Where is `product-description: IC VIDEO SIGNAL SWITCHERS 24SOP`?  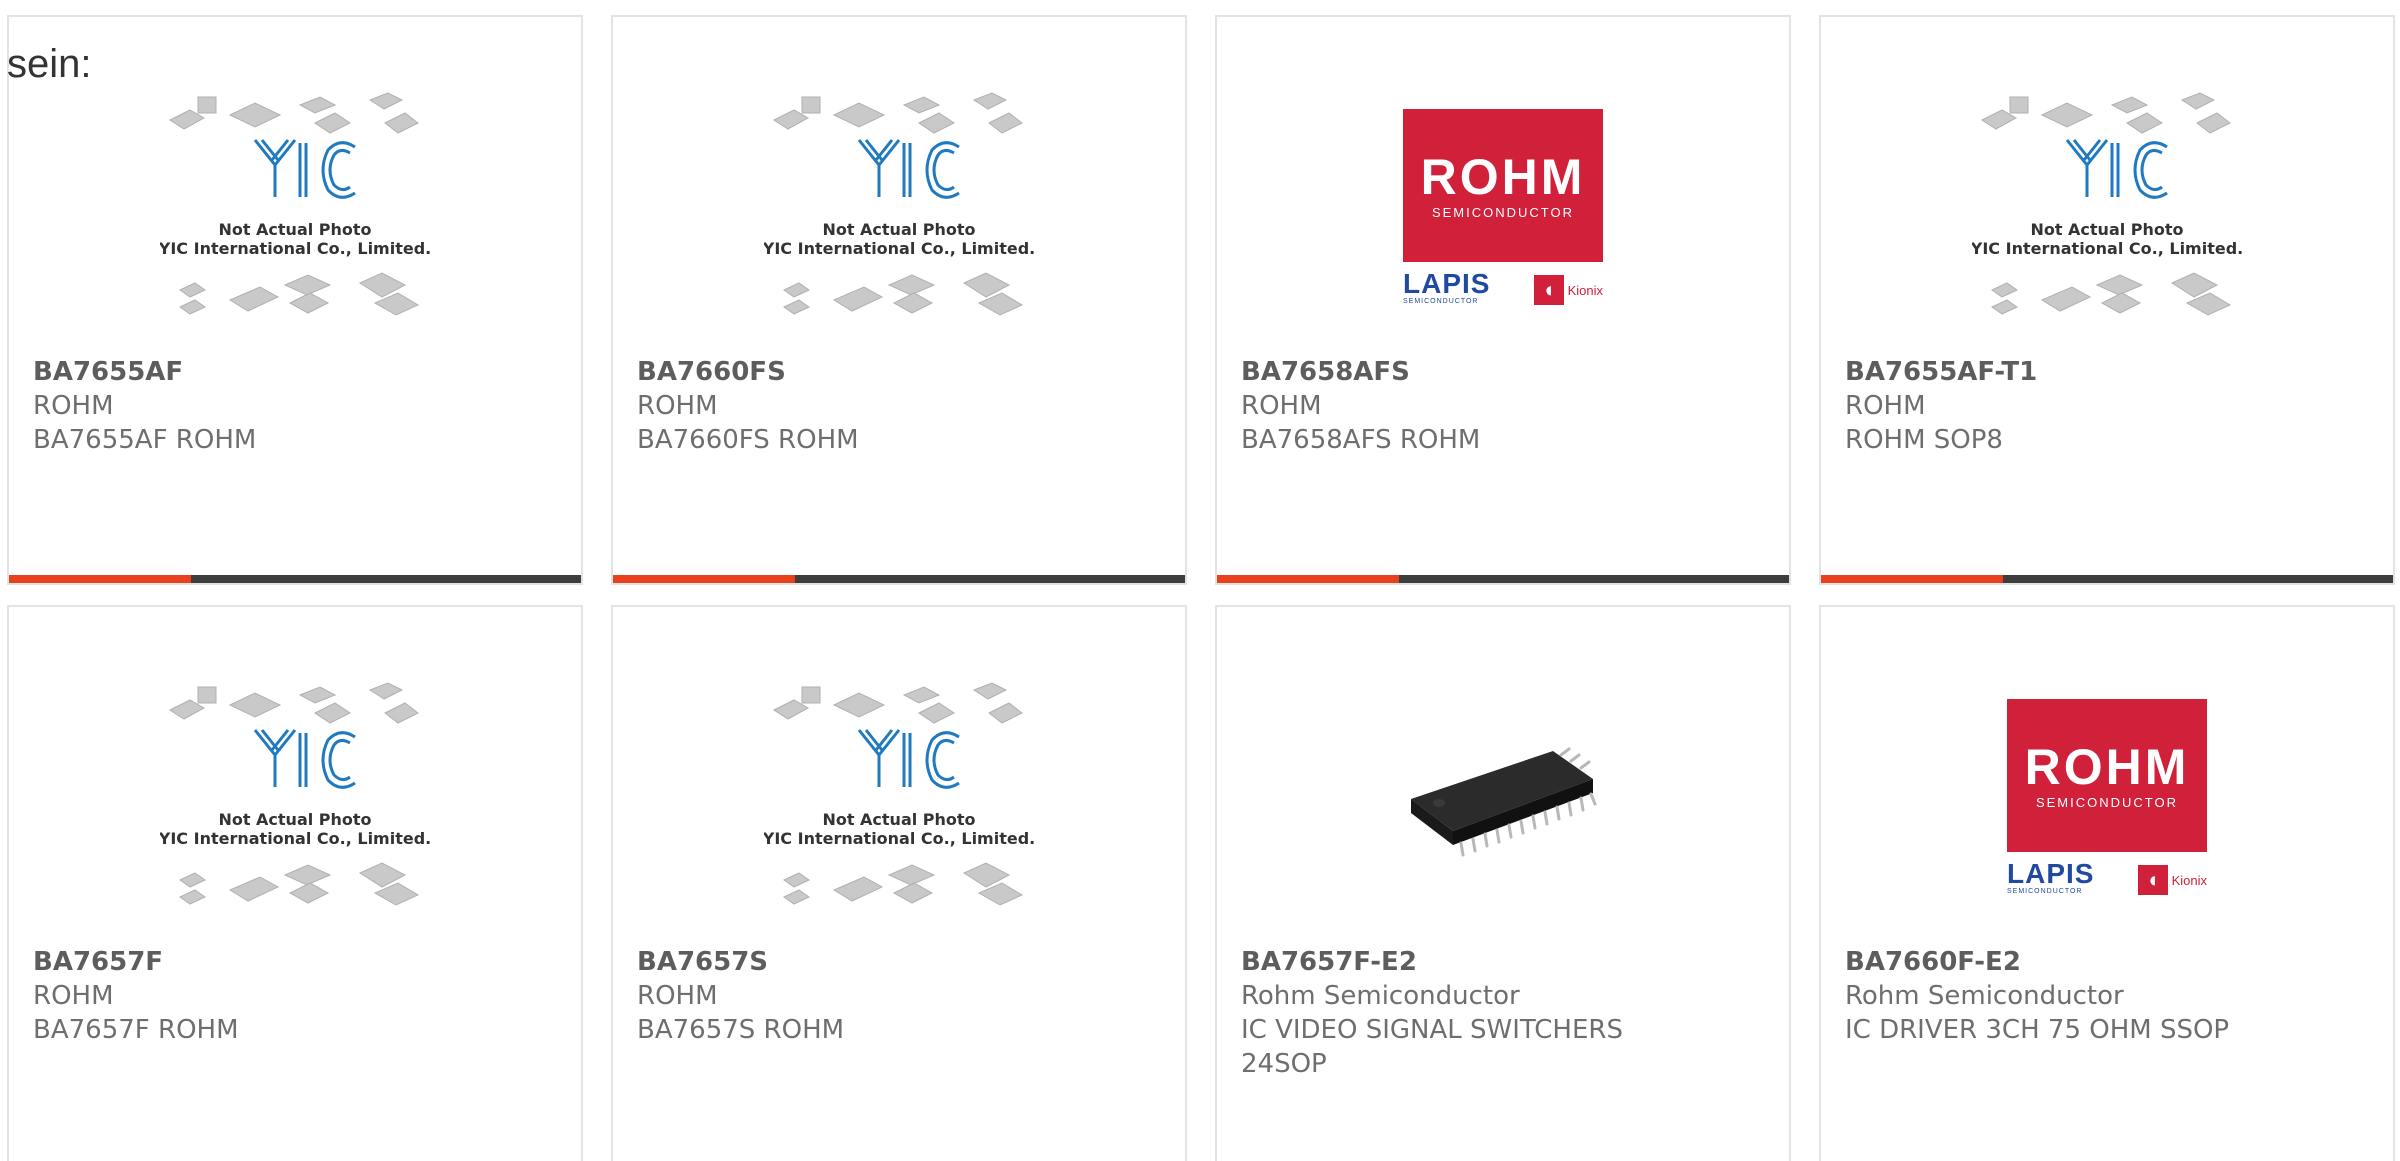 product-description: IC VIDEO SIGNAL SWITCHERS 24SOP is located at coordinates (1432, 1047).